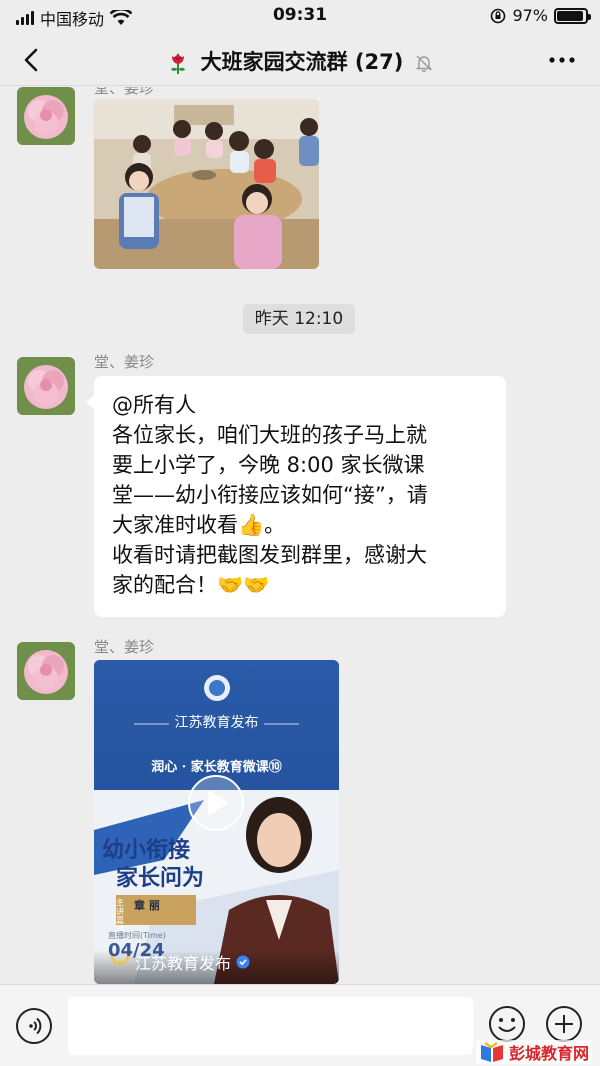 The height and width of the screenshot is (1066, 600). I want to click on video-channel: 江苏教育发布, so click(180, 962).